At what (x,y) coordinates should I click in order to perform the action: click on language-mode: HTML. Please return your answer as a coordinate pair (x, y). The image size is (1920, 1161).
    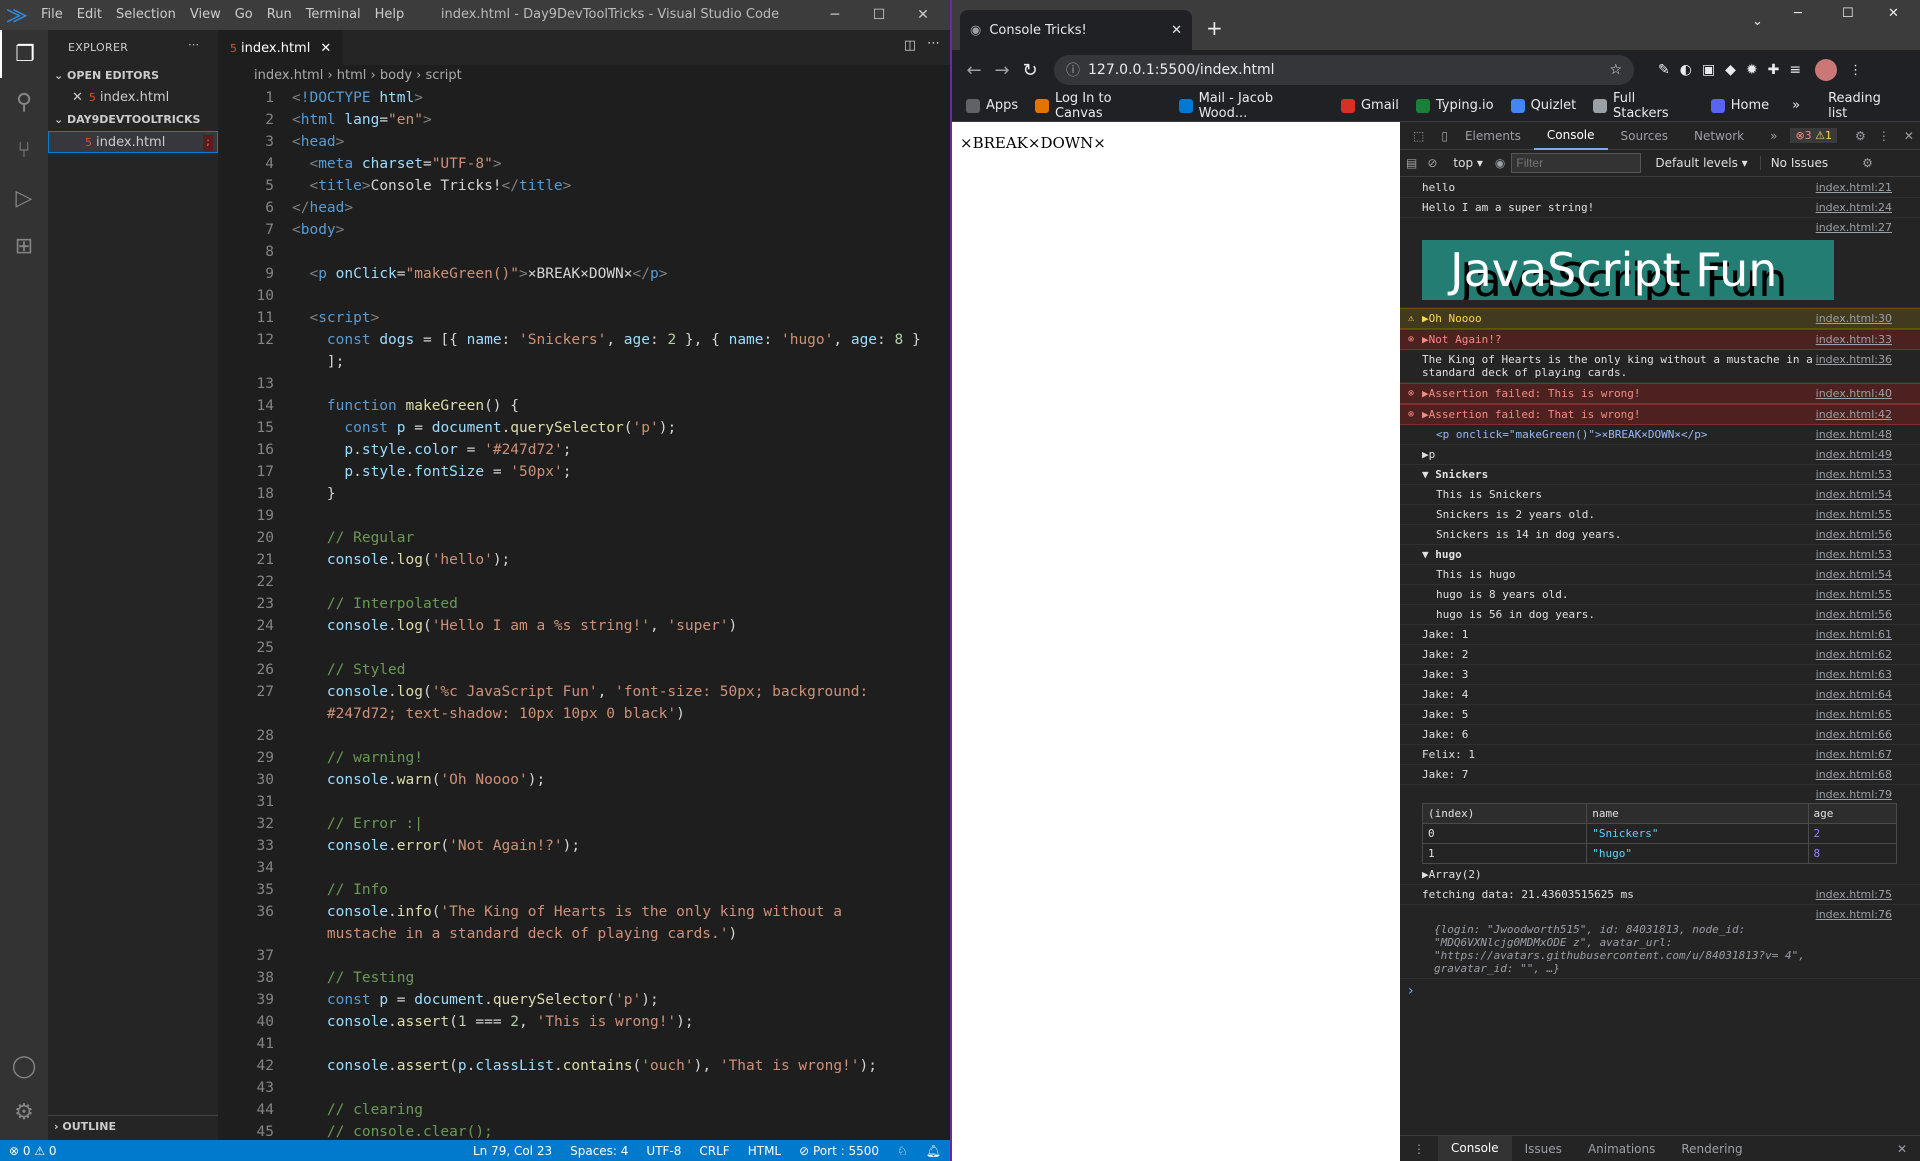
    Looking at the image, I should click on (764, 1151).